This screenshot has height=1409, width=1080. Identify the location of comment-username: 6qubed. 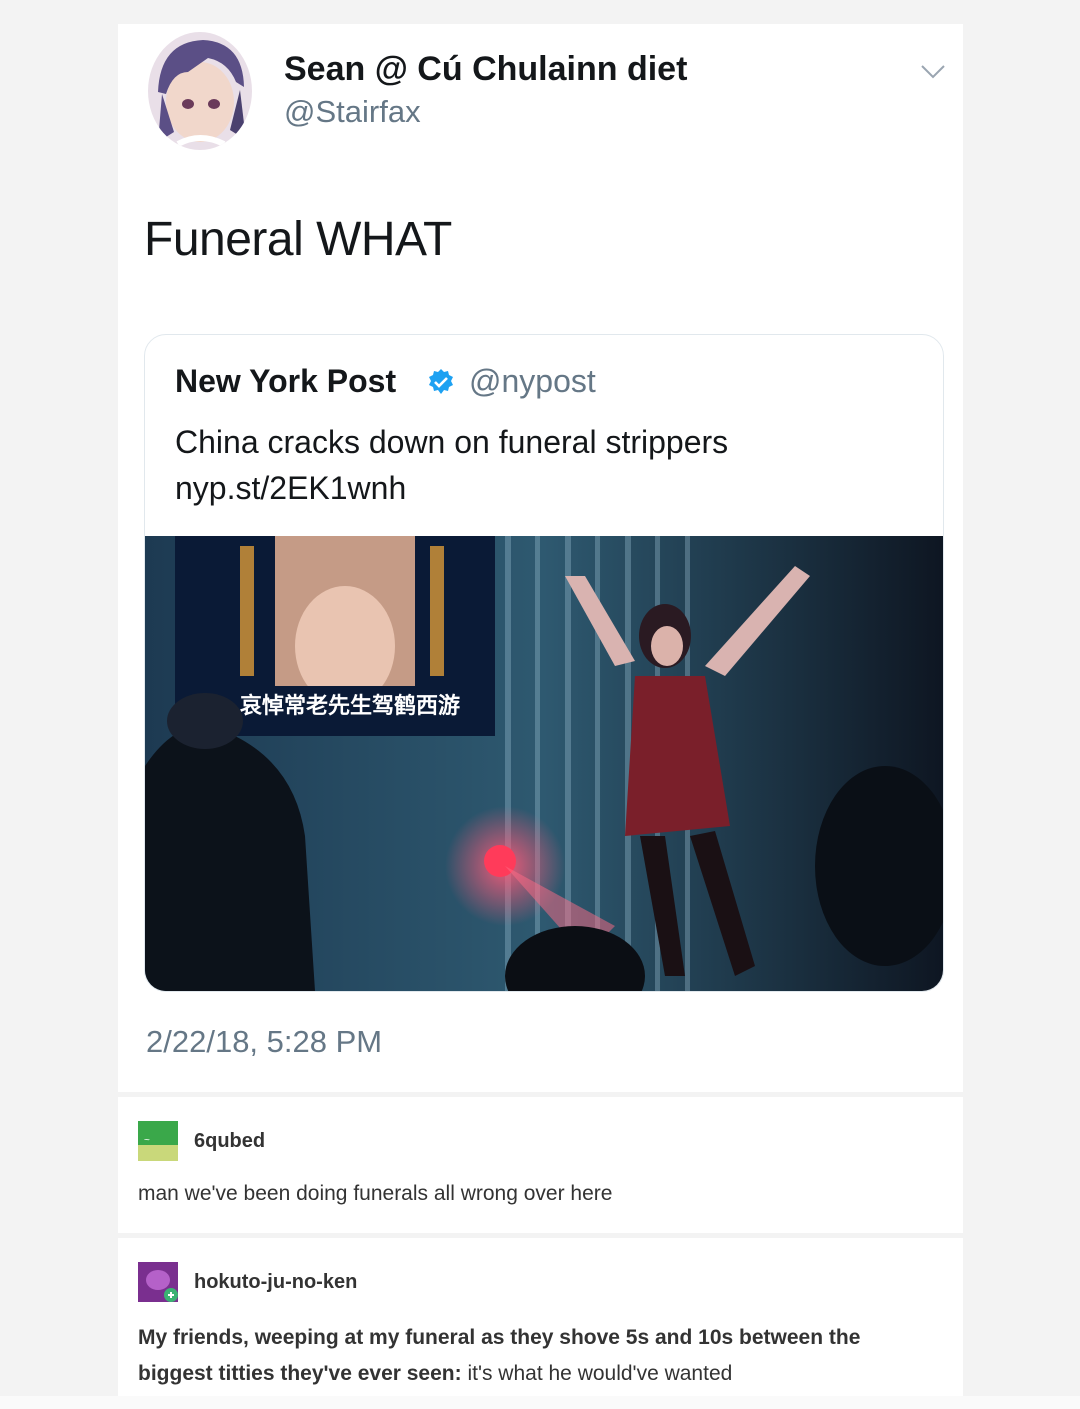
(229, 1141).